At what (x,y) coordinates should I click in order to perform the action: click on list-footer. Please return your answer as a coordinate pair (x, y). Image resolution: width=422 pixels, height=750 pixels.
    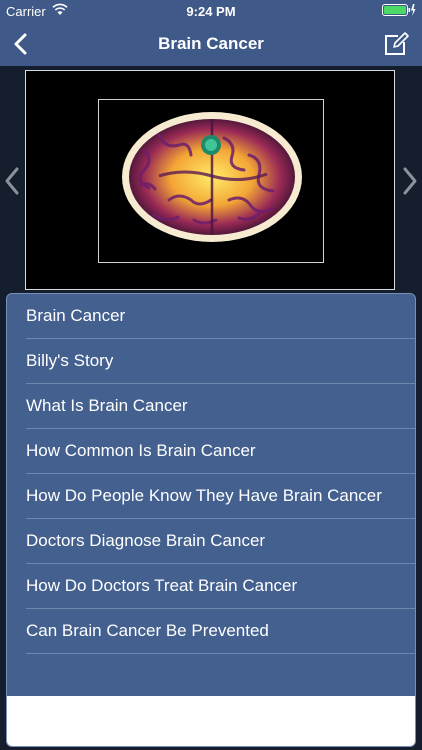
    Looking at the image, I should click on (211, 721).